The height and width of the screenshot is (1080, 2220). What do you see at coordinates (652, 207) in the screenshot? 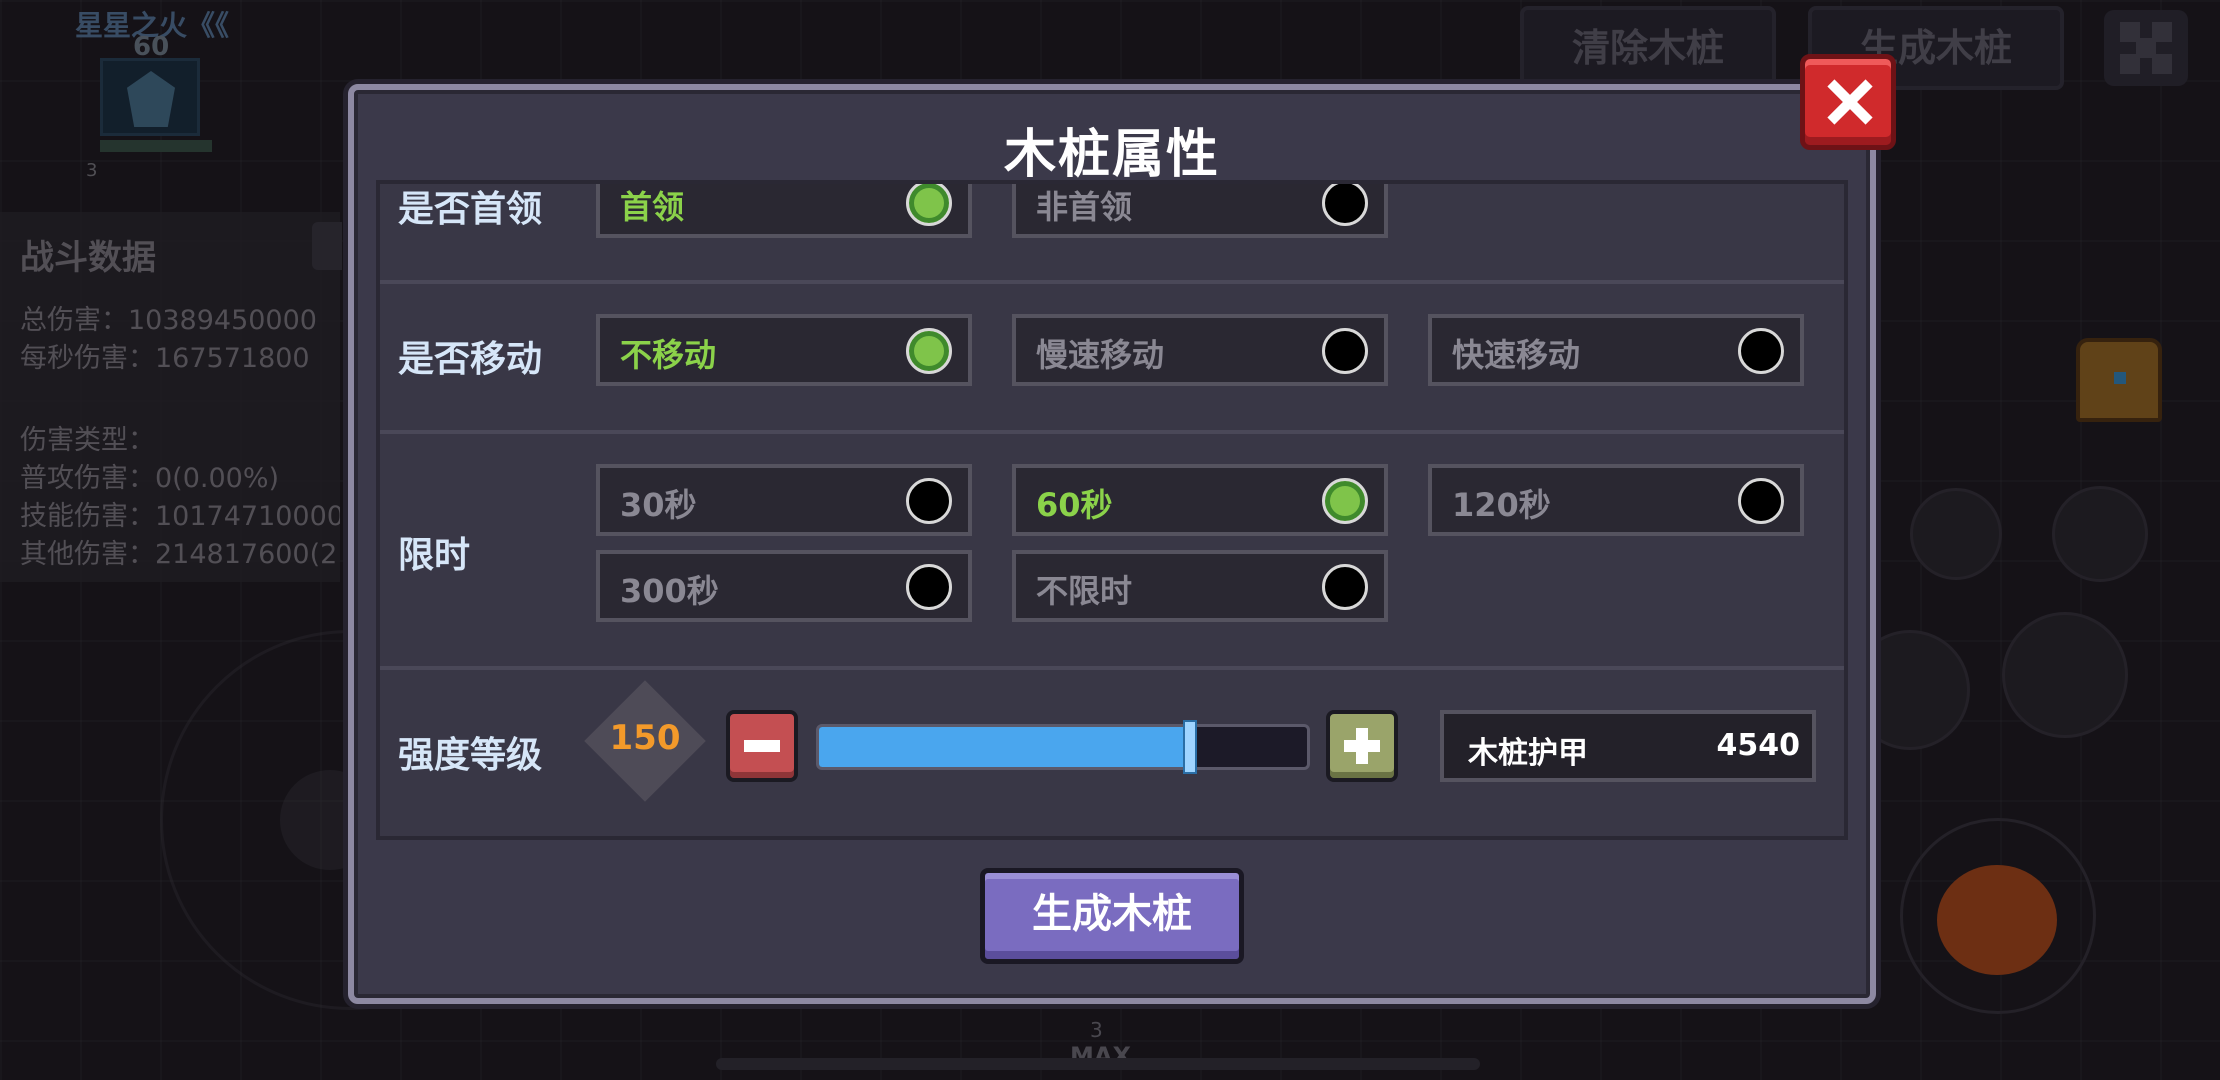
I see `option-label: 首领` at bounding box center [652, 207].